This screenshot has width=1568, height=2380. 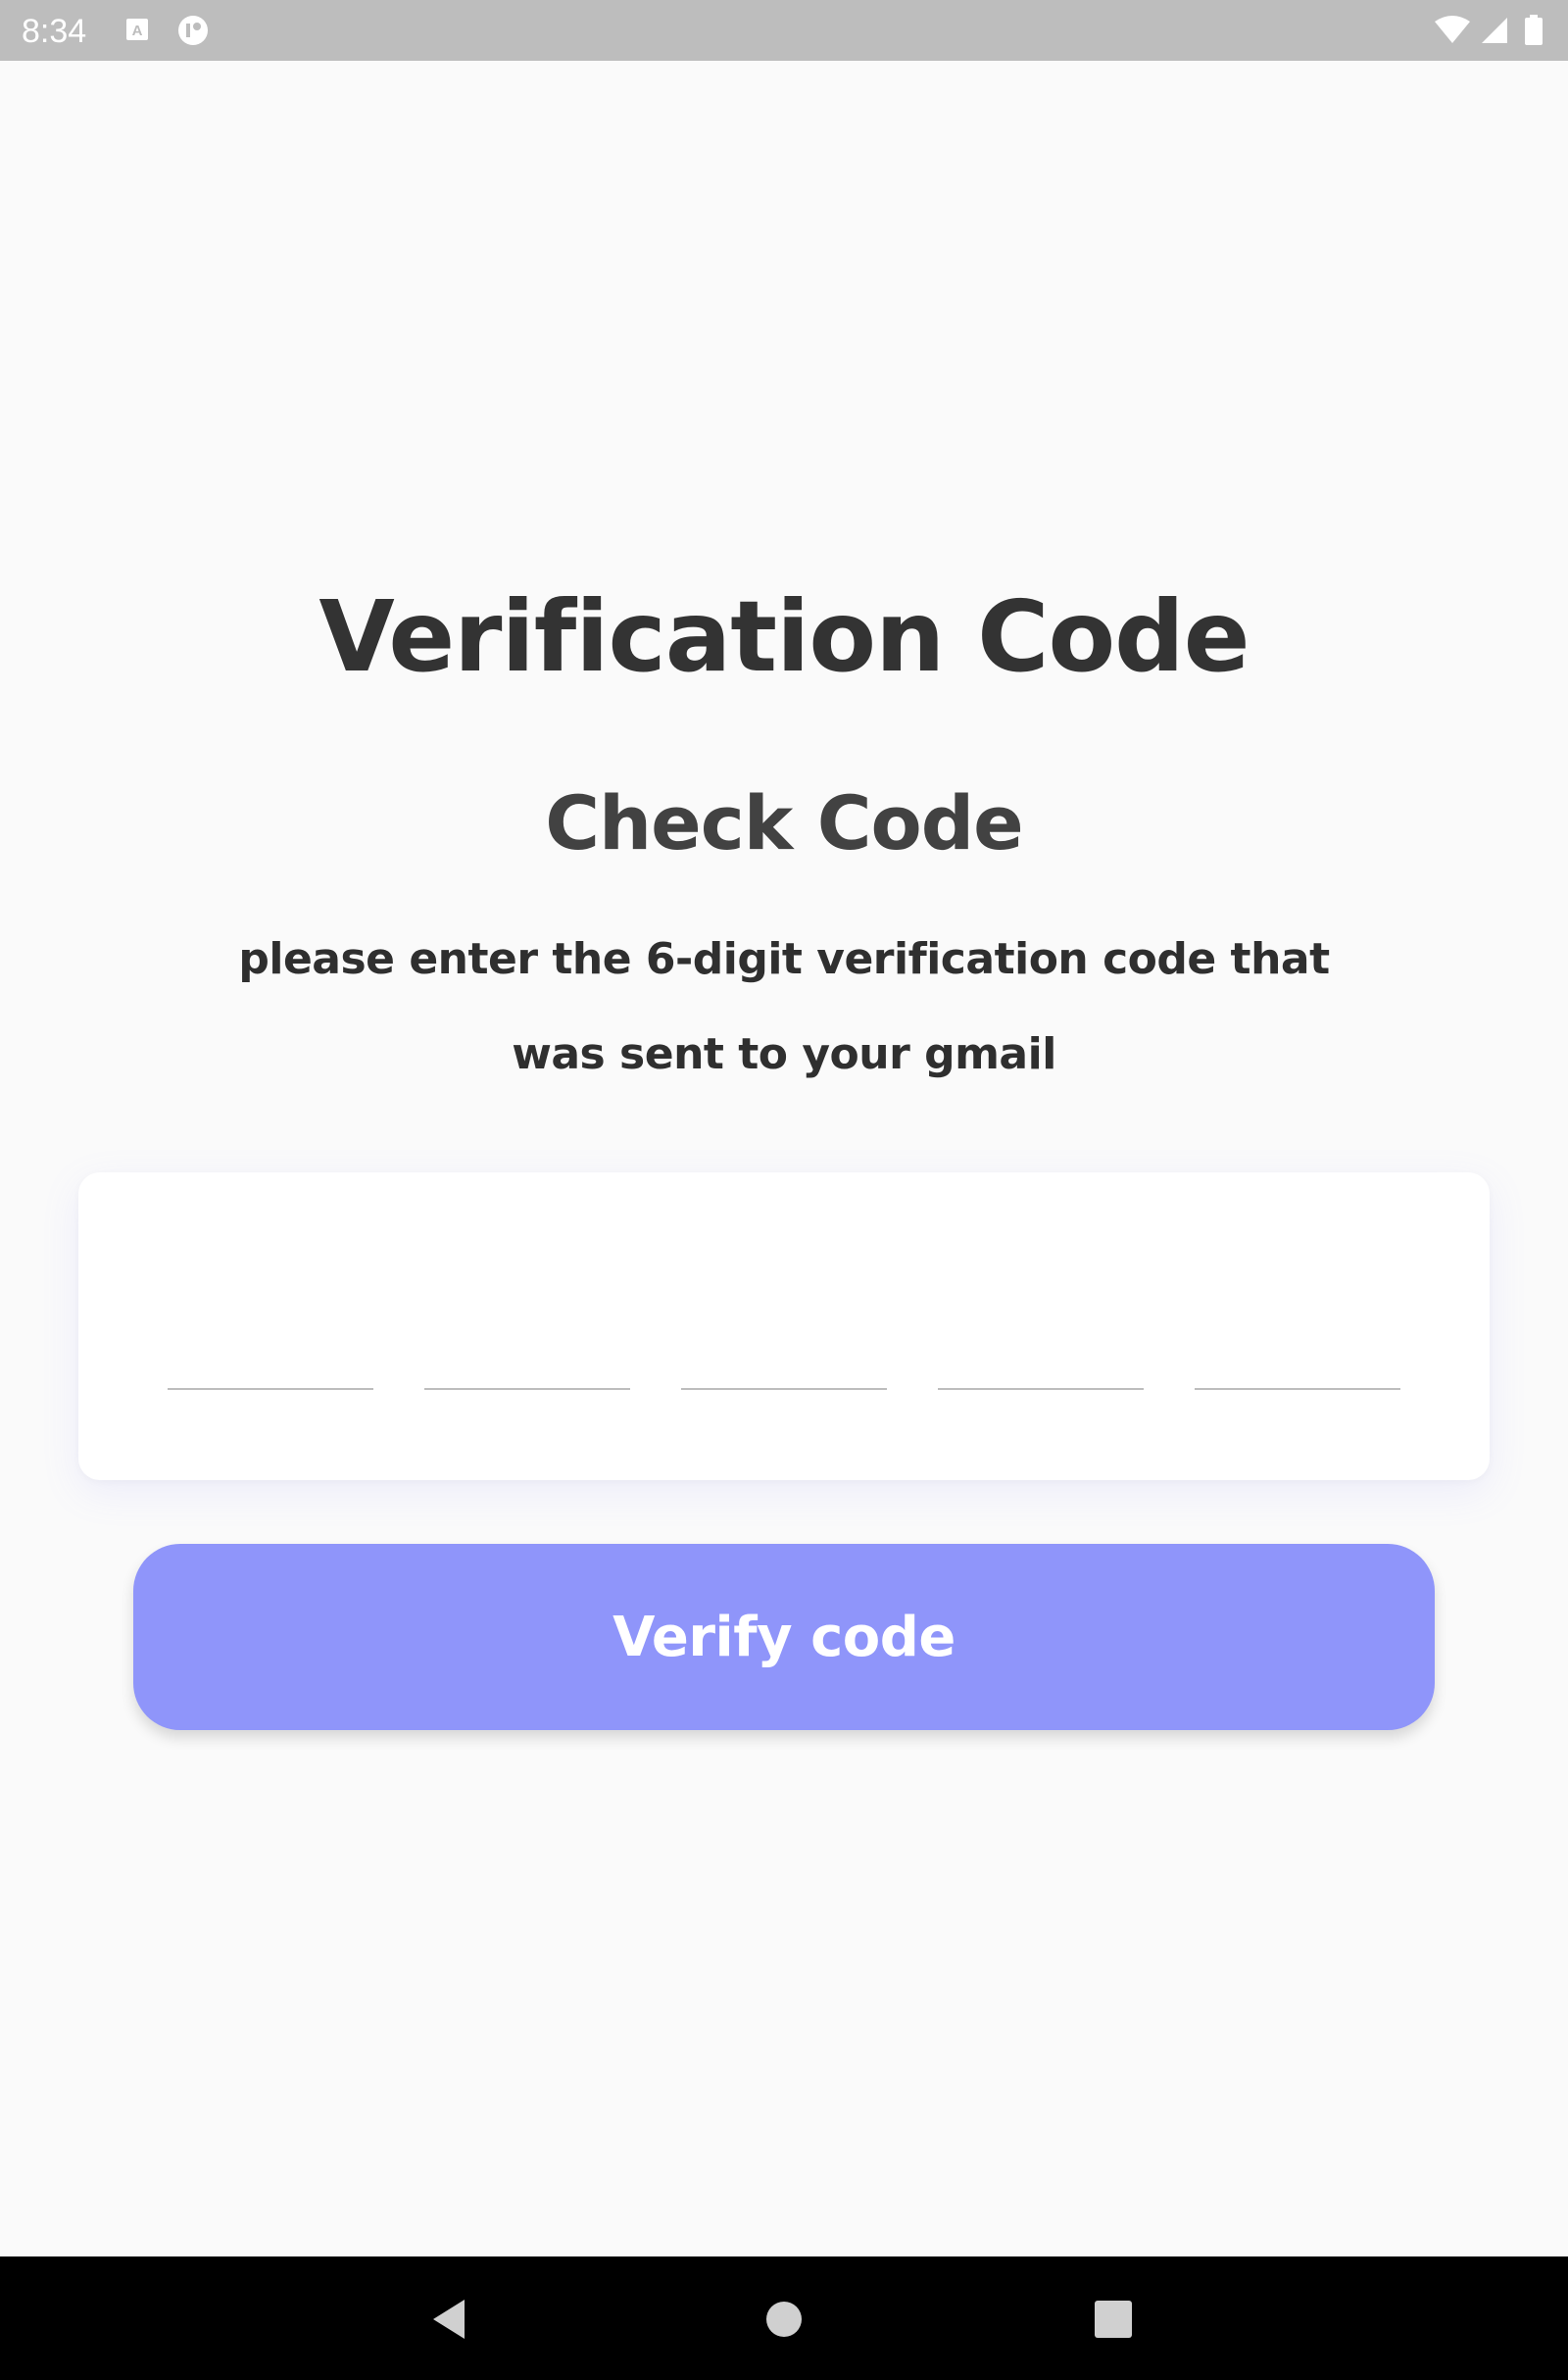 I want to click on recents-icon, so click(x=1113, y=2319).